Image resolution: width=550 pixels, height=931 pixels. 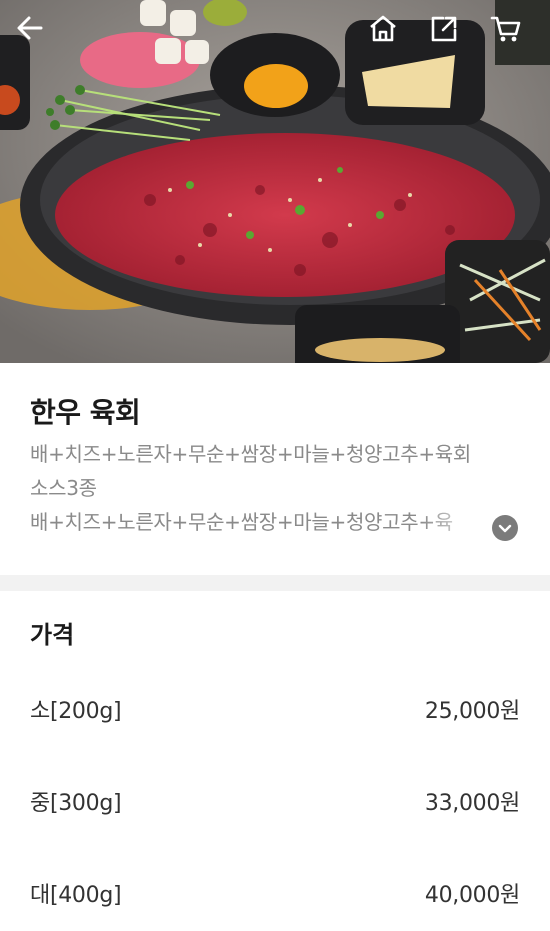 I want to click on price-heading: 가격, so click(x=52, y=635).